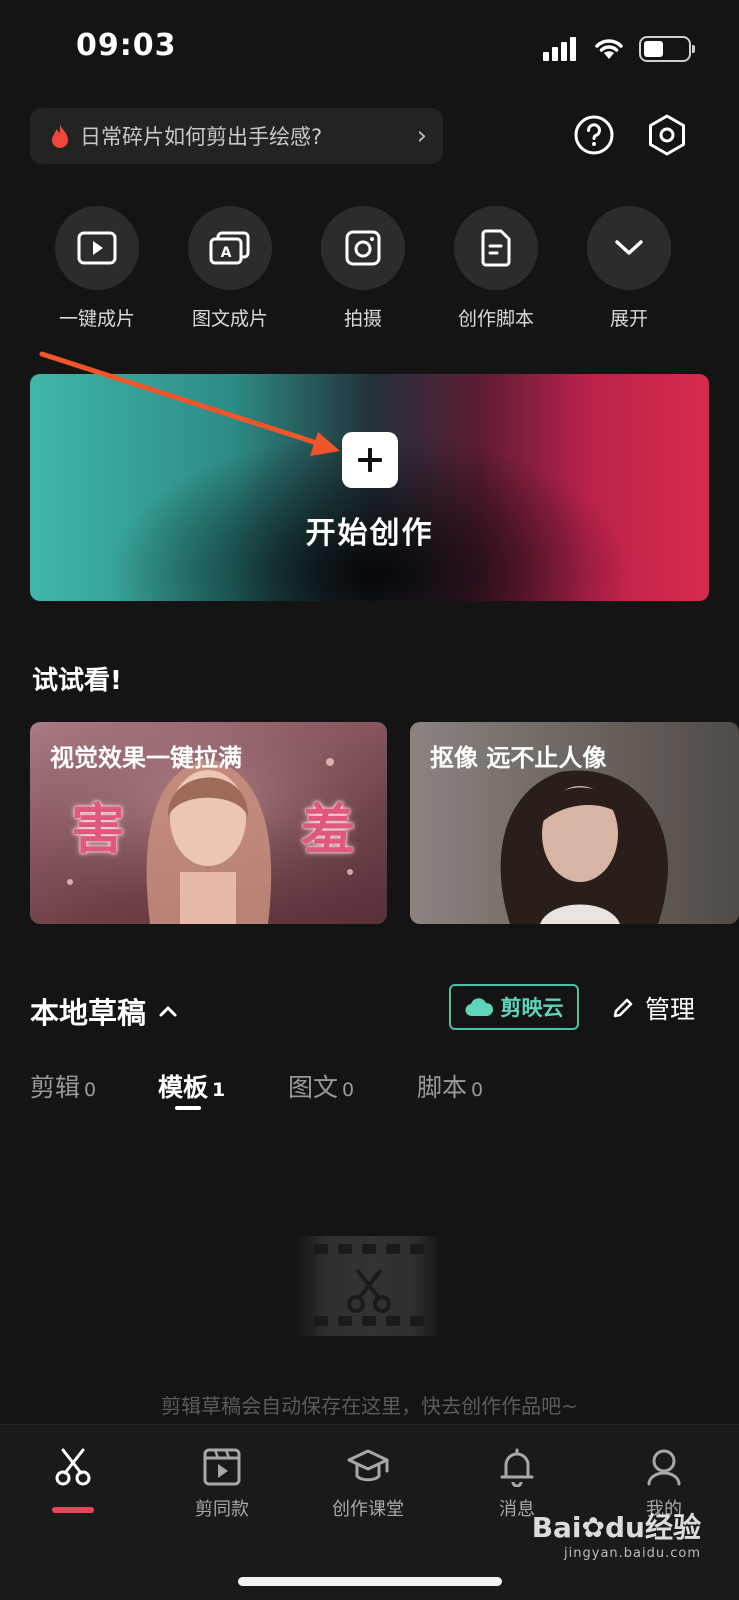 This screenshot has width=739, height=1600. I want to click on tab-script: 脚本 0, so click(450, 1086).